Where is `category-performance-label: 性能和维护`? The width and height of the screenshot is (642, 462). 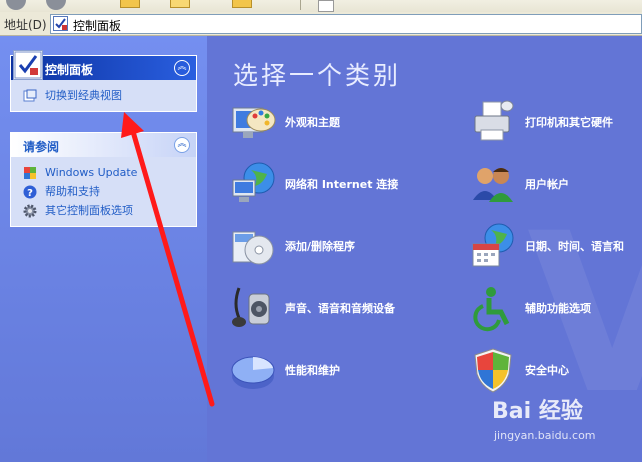
category-performance-label: 性能和维护 is located at coordinates (312, 370).